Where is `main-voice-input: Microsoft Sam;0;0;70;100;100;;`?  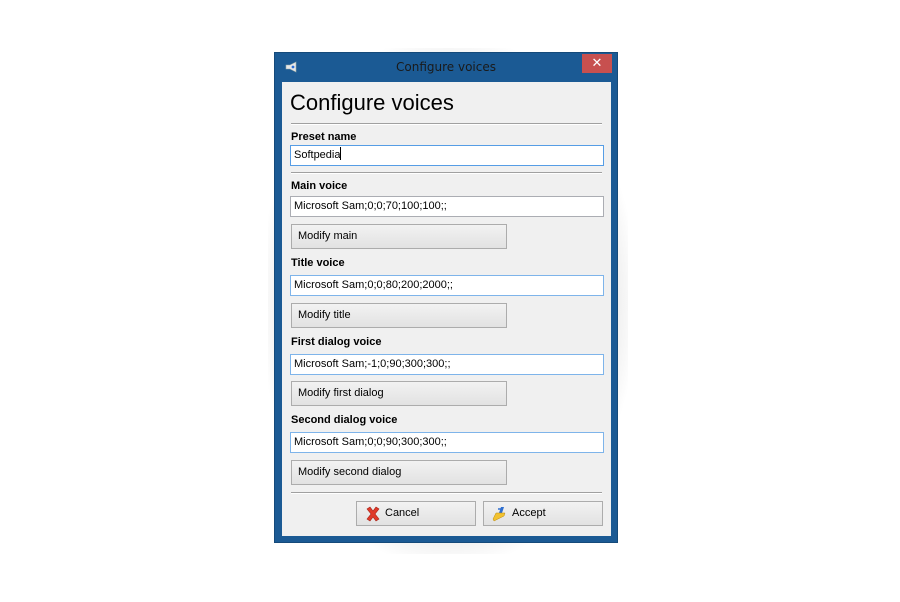 main-voice-input: Microsoft Sam;0;0;70;100;100;; is located at coordinates (447, 206).